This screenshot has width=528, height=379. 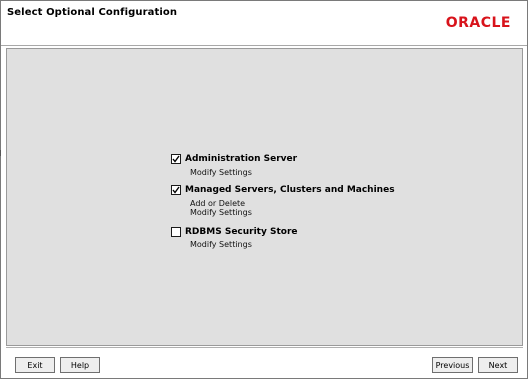 What do you see at coordinates (264, 347) in the screenshot?
I see `footer-divider` at bounding box center [264, 347].